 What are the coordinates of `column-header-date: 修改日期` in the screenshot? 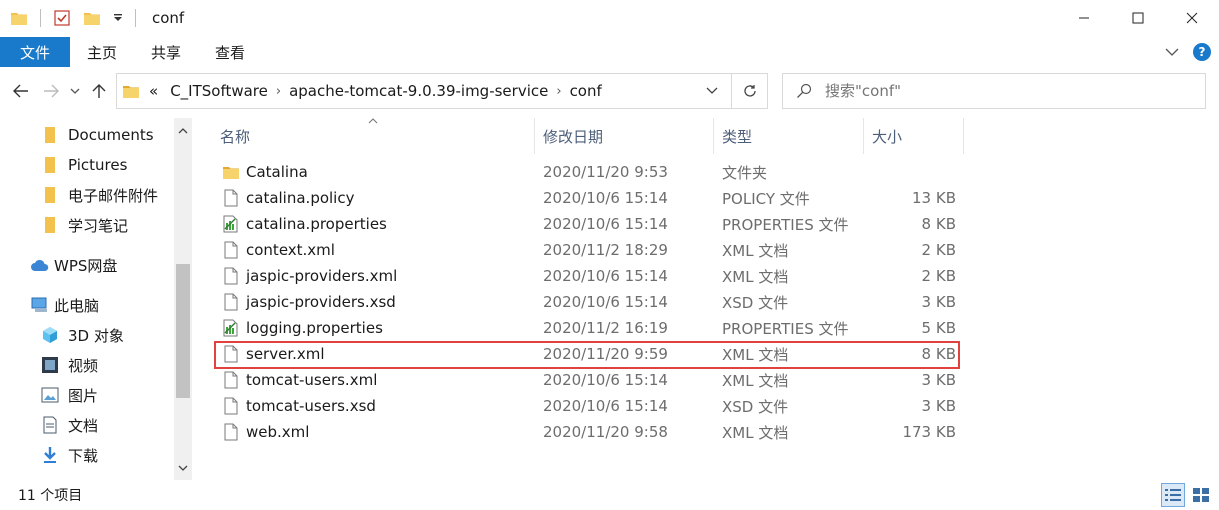 It's located at (624, 136).